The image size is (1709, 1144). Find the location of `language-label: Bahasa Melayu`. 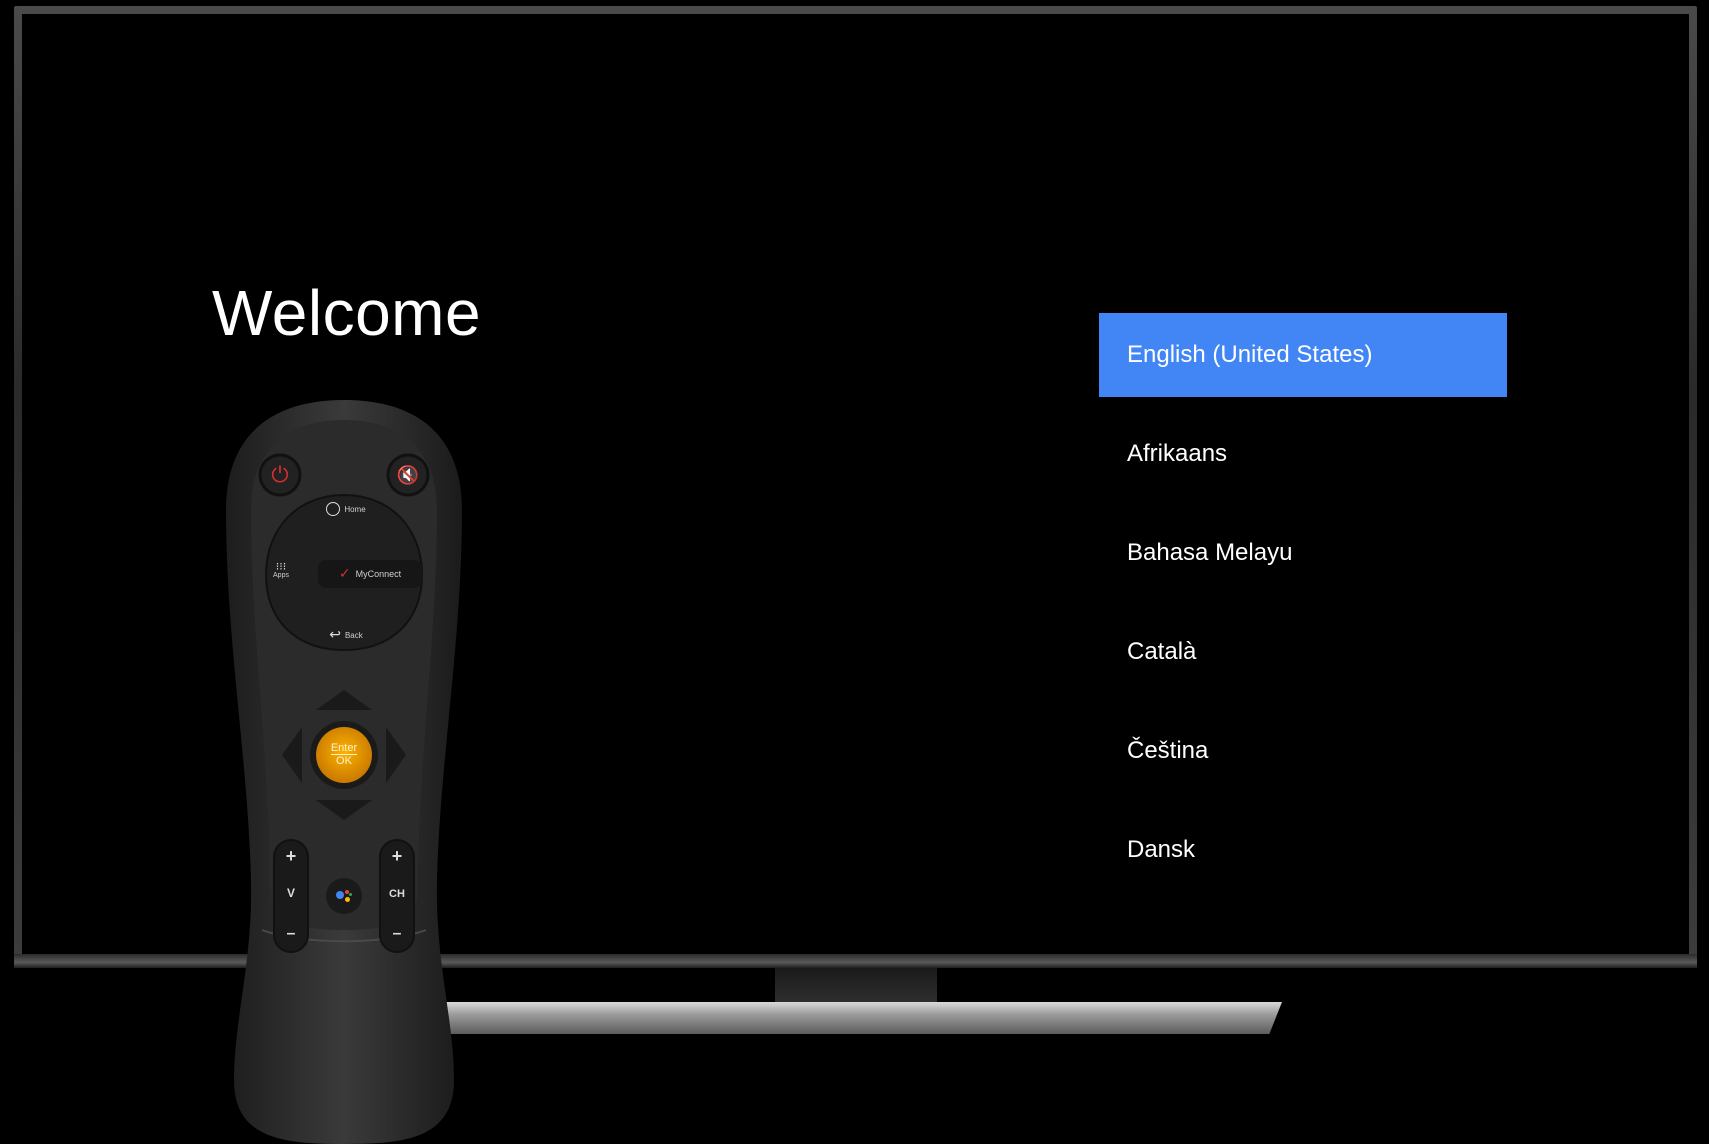

language-label: Bahasa Melayu is located at coordinates (1210, 552).